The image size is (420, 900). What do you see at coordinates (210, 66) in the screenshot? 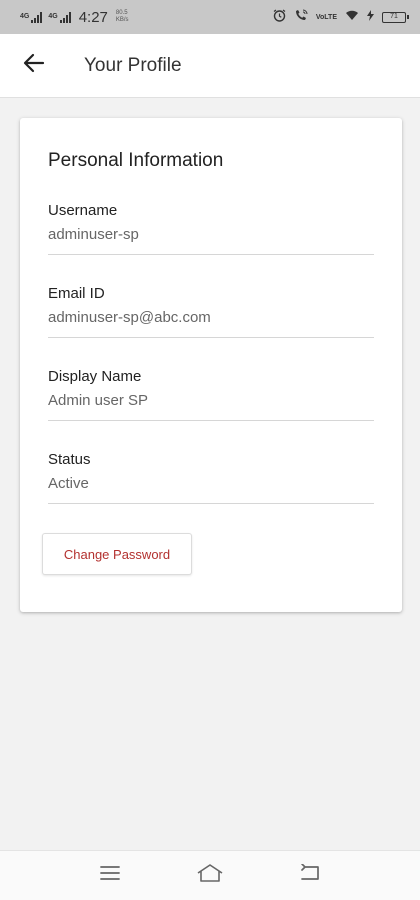
I see `app-bar: Your Profile` at bounding box center [210, 66].